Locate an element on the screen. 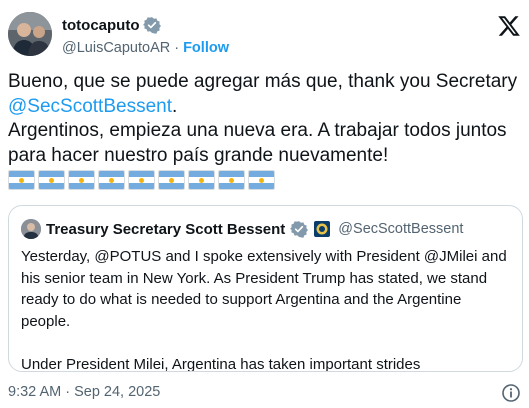 The image size is (529, 408). author-display-name: totocaputo is located at coordinates (100, 25).